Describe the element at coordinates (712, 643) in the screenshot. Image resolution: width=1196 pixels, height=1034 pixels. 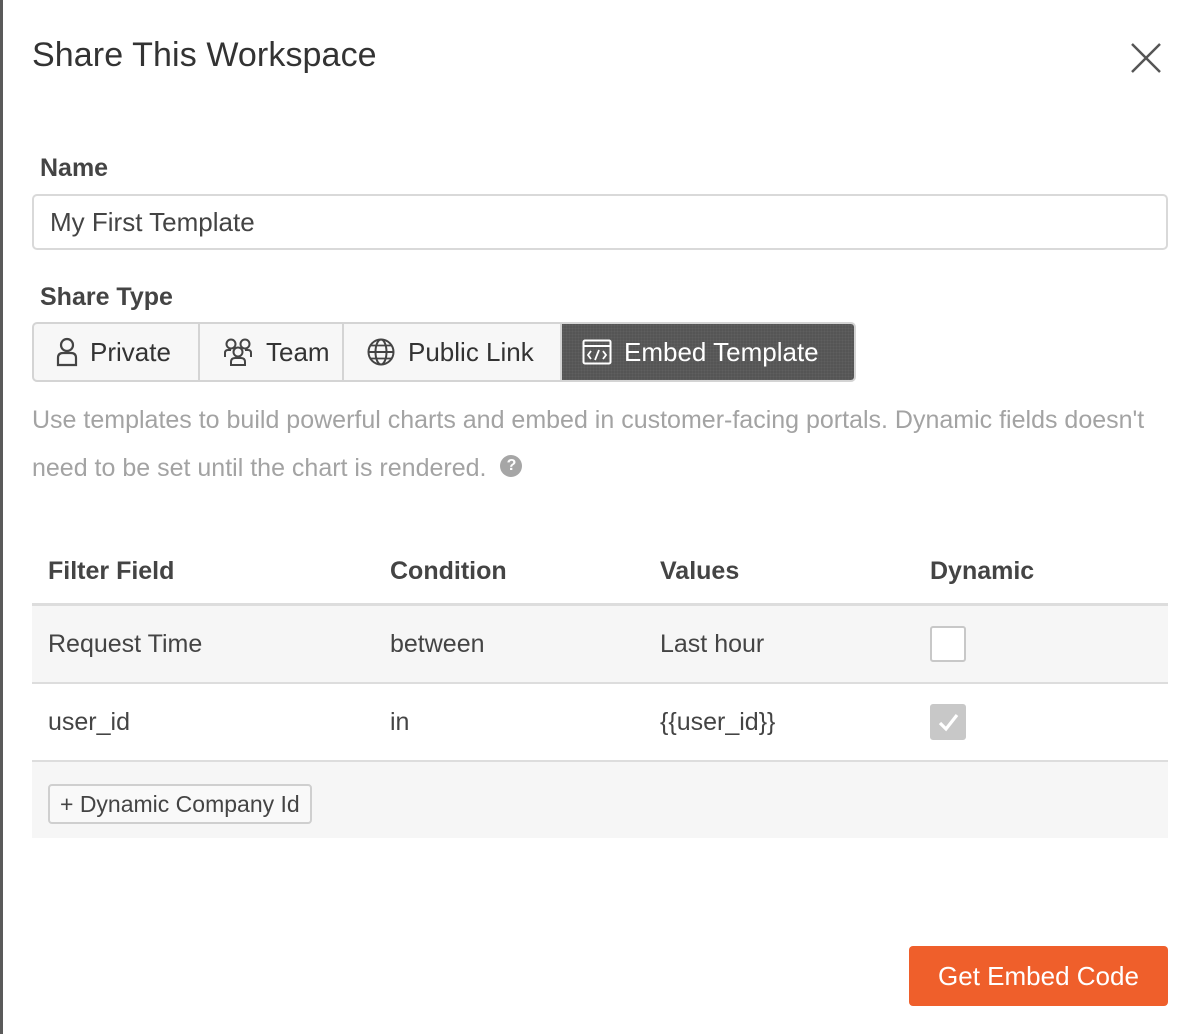
I see `values-cell: Last hour` at that location.